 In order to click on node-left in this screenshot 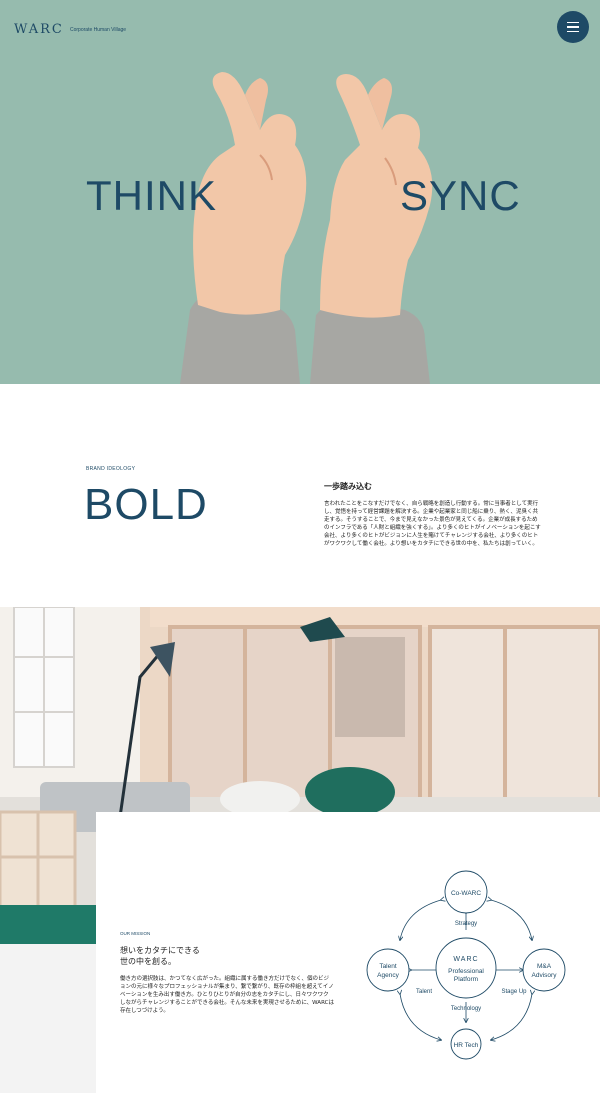, I will do `click(388, 970)`.